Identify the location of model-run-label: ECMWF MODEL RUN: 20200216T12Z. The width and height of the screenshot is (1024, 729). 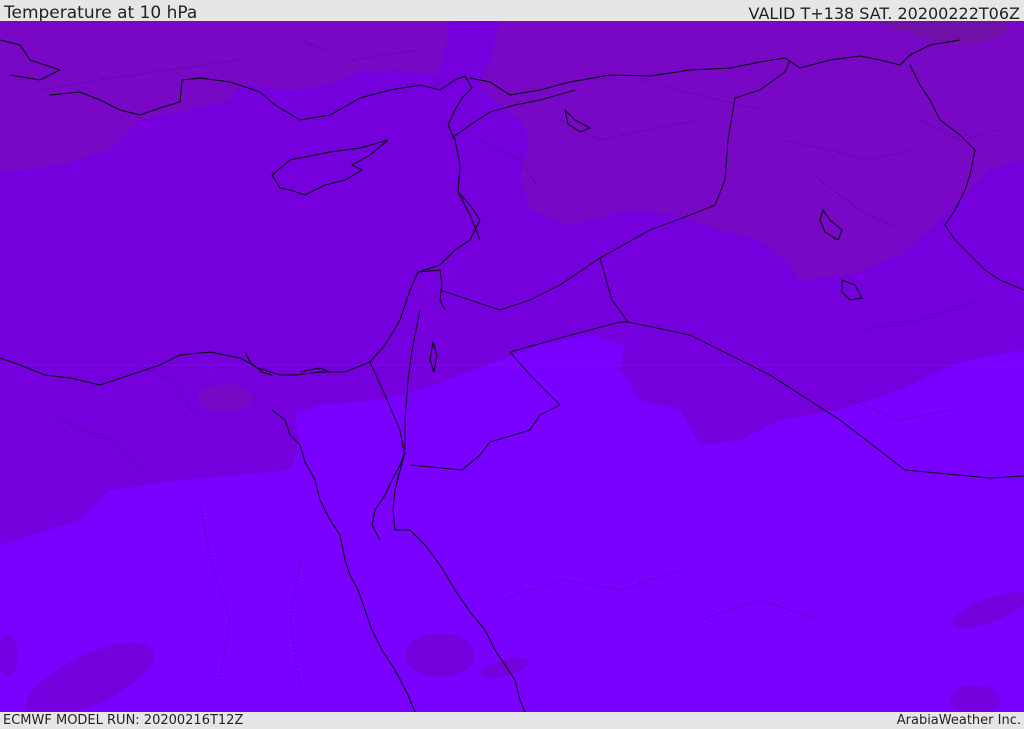
(123, 720).